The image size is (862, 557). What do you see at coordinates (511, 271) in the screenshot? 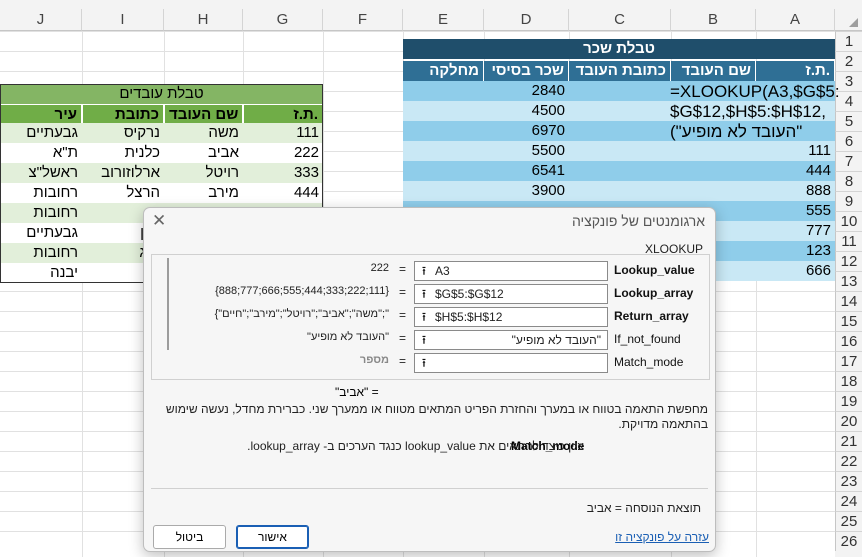
I see `argument-input: ⭱ A3` at bounding box center [511, 271].